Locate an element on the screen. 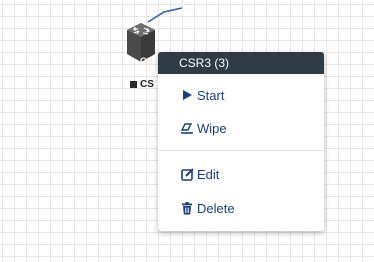 The height and width of the screenshot is (262, 374). menu-item-label: Edit is located at coordinates (208, 174).